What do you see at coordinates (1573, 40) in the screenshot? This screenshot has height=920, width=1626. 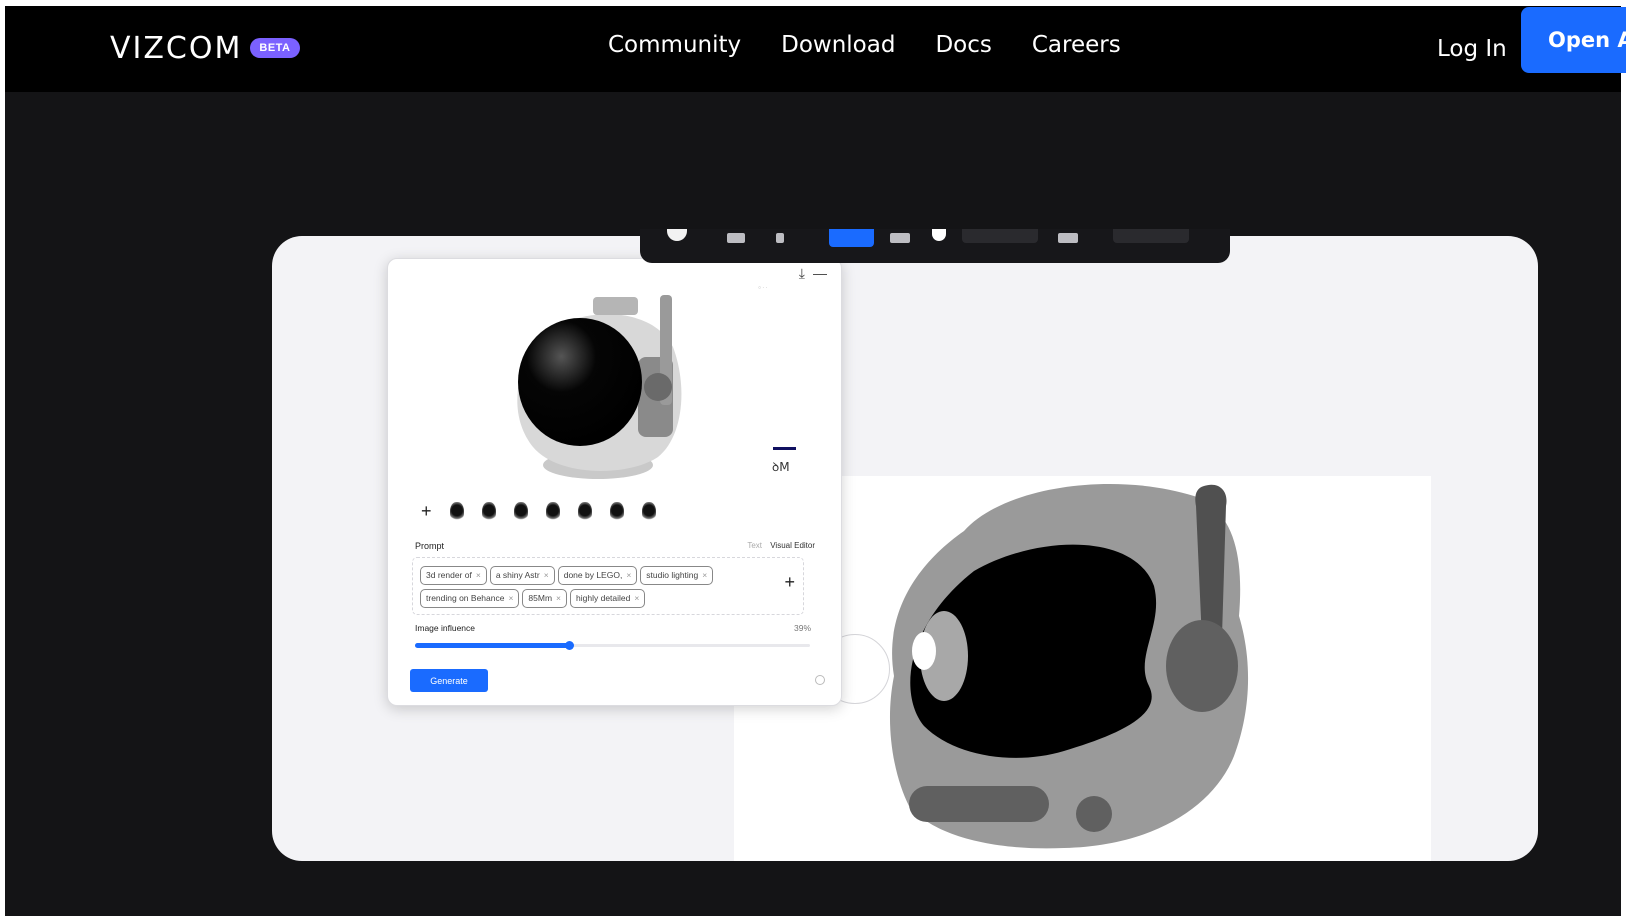 I see `open-app-button: Open Ap` at bounding box center [1573, 40].